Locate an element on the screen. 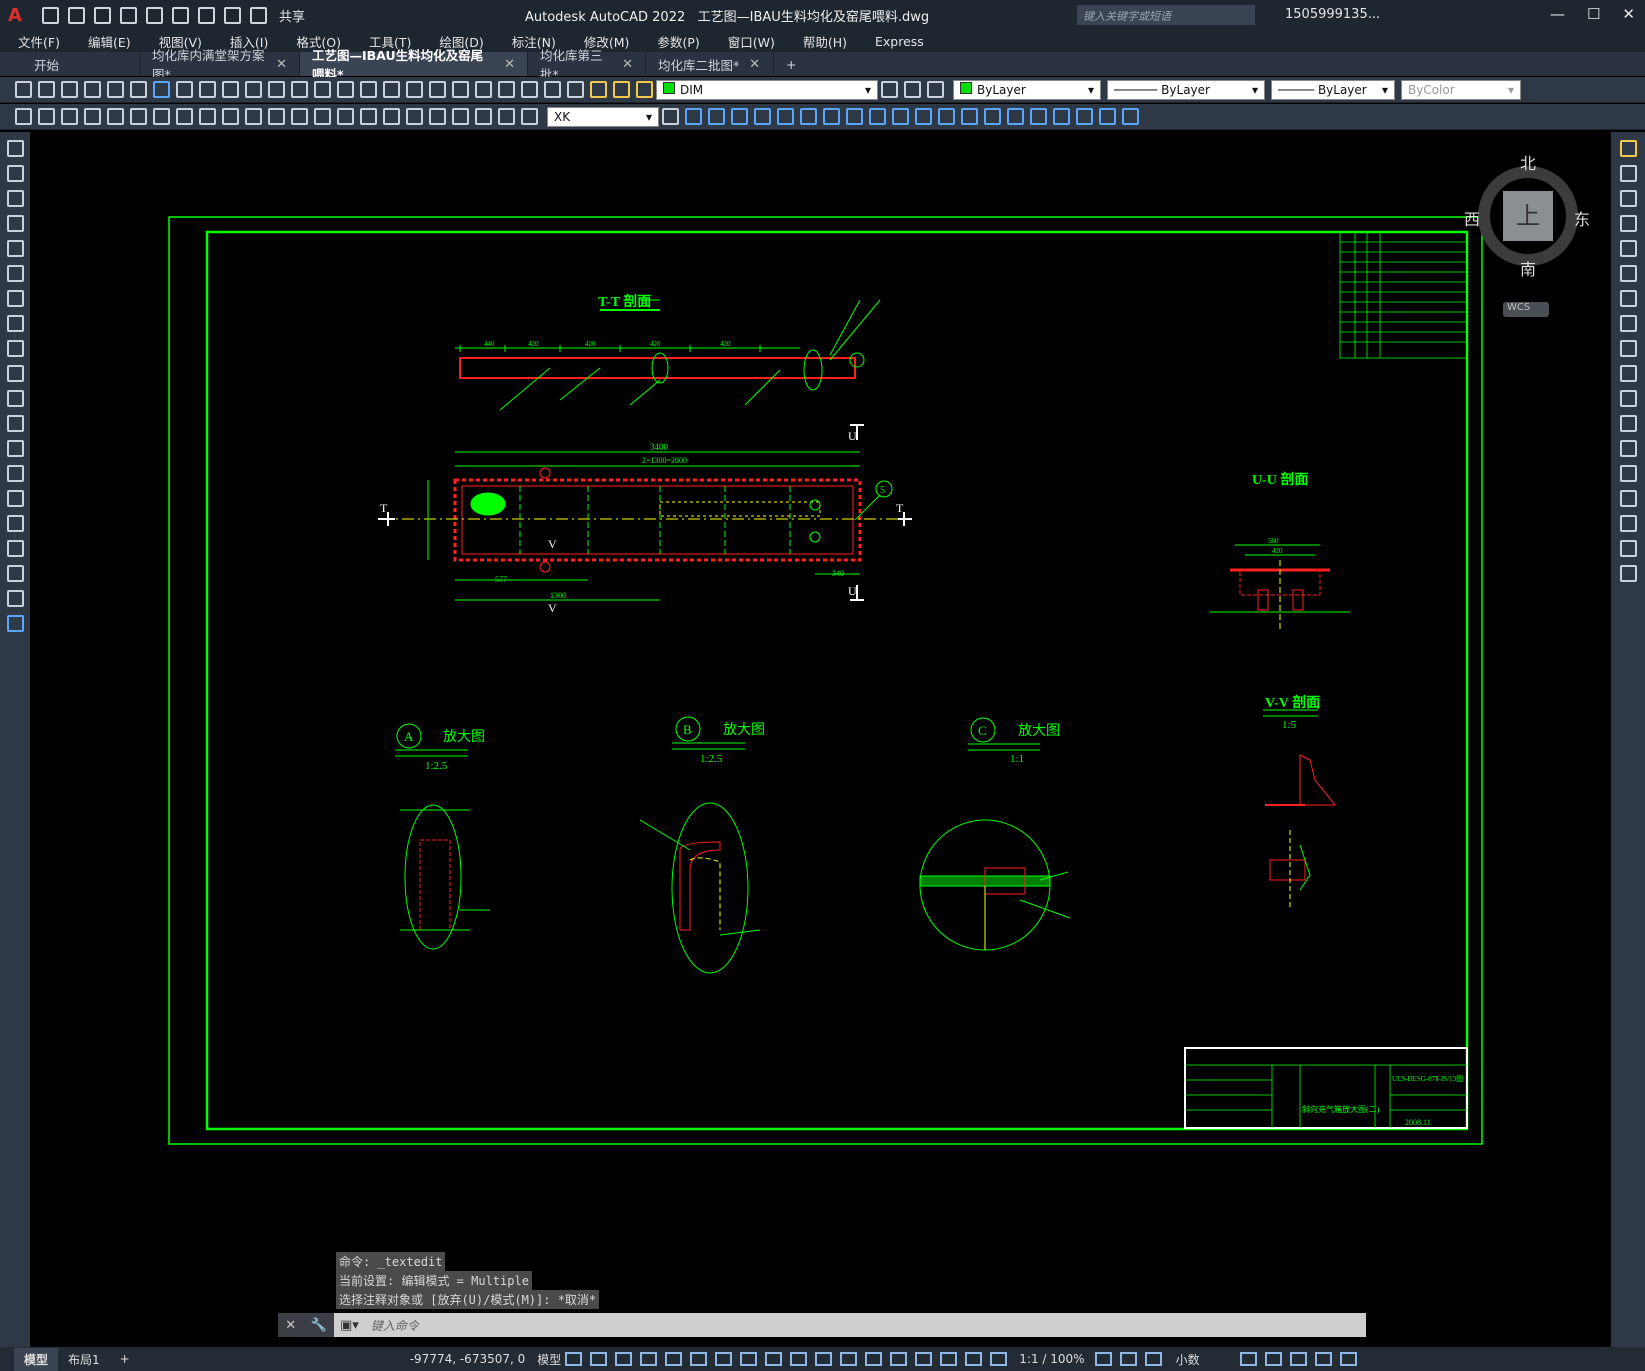 The height and width of the screenshot is (1371, 1645). jogged-linear-icon is located at coordinates (460, 116).